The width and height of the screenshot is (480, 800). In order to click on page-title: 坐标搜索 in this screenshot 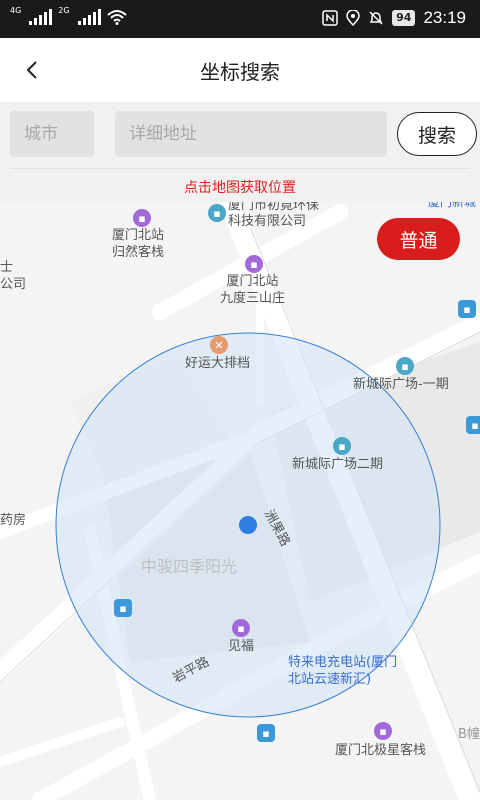, I will do `click(240, 72)`.